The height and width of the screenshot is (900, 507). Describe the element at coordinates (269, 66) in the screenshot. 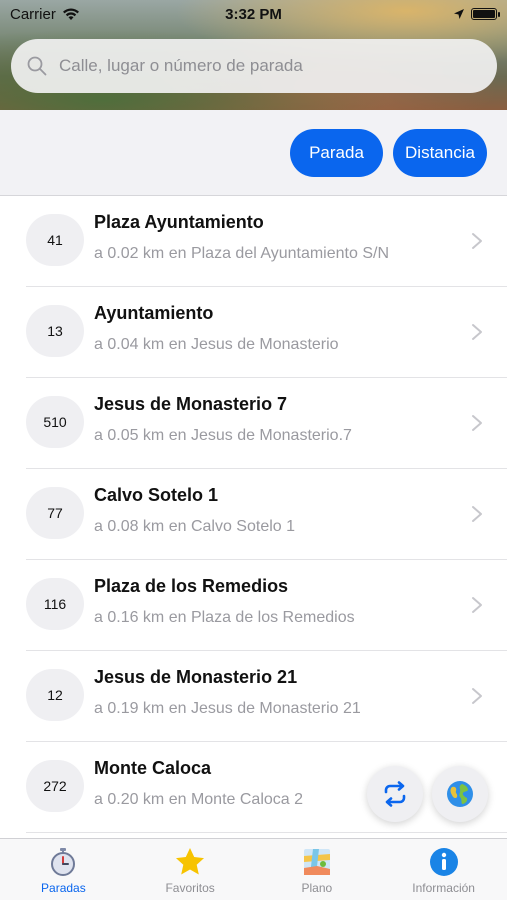

I see `search-input` at that location.